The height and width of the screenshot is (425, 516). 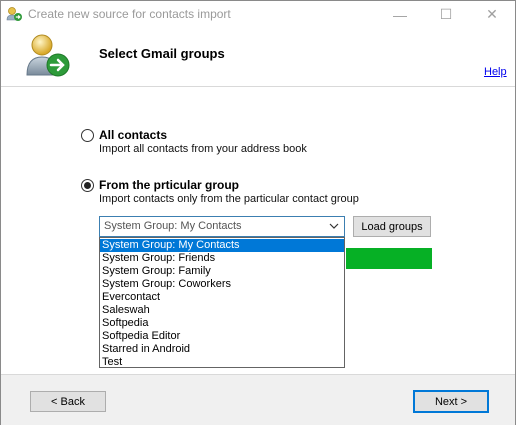 I want to click on minimize-icon: —, so click(x=400, y=14).